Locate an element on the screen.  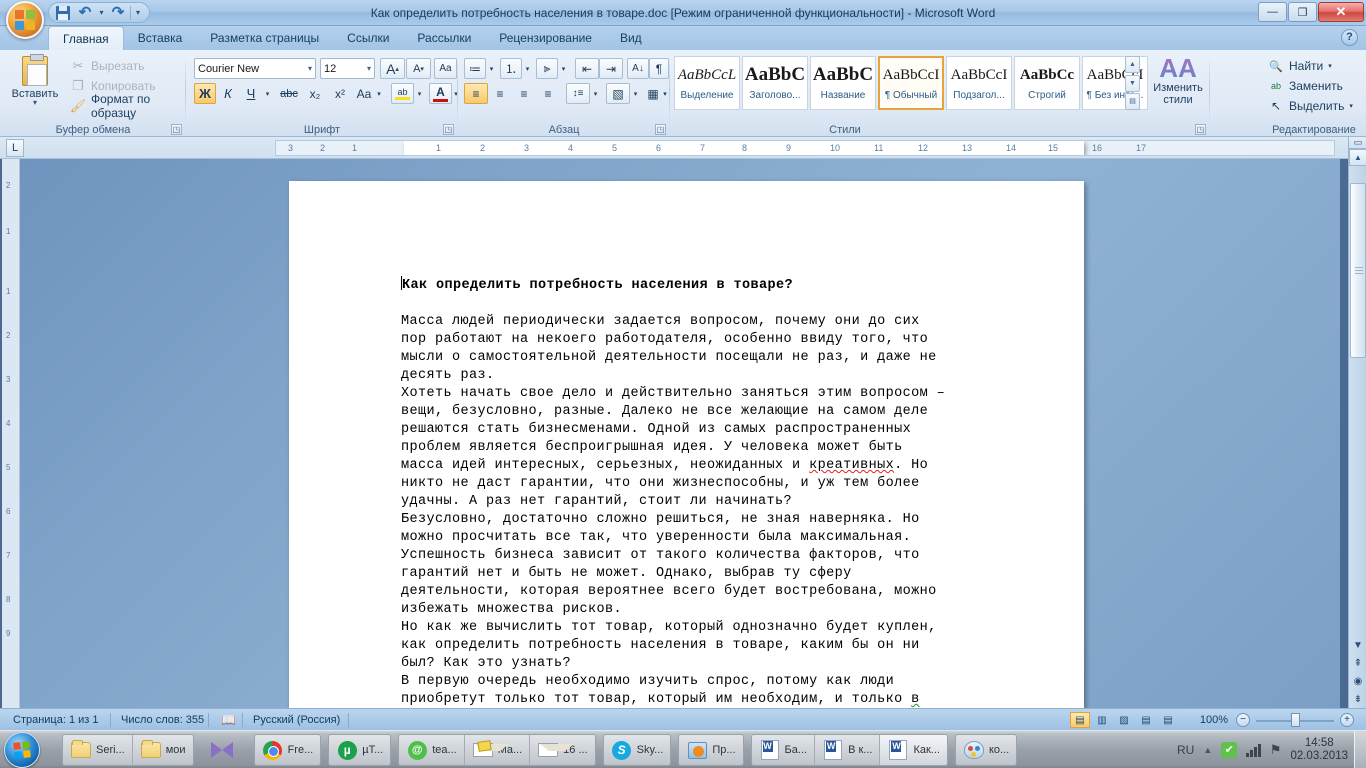
multilevel-list-button: ⫸ is located at coordinates (547, 68).